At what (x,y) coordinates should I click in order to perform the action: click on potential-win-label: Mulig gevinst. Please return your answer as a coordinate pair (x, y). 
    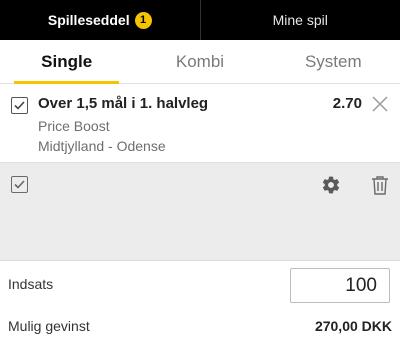
    Looking at the image, I should click on (49, 326).